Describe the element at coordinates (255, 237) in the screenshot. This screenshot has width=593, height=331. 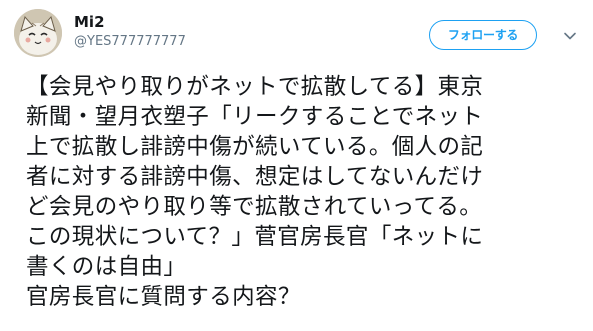
I see `tweet-line: この現状について？」菅官房長官「ネットに` at that location.